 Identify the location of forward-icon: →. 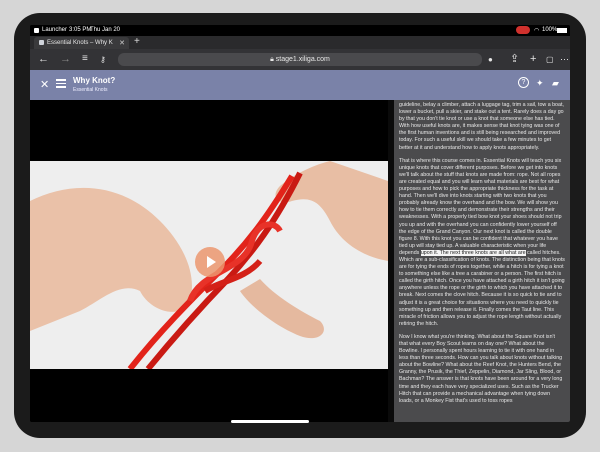
(65, 59).